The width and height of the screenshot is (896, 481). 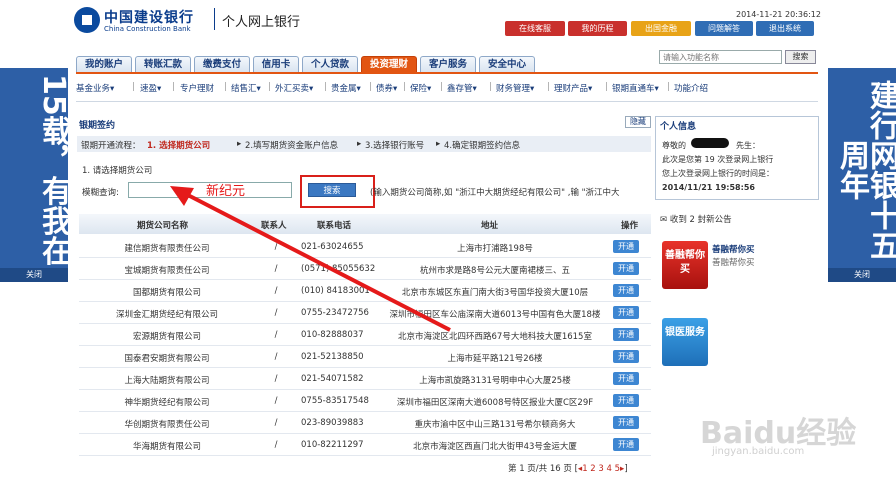 I want to click on subnav-divider, so click(x=447, y=101).